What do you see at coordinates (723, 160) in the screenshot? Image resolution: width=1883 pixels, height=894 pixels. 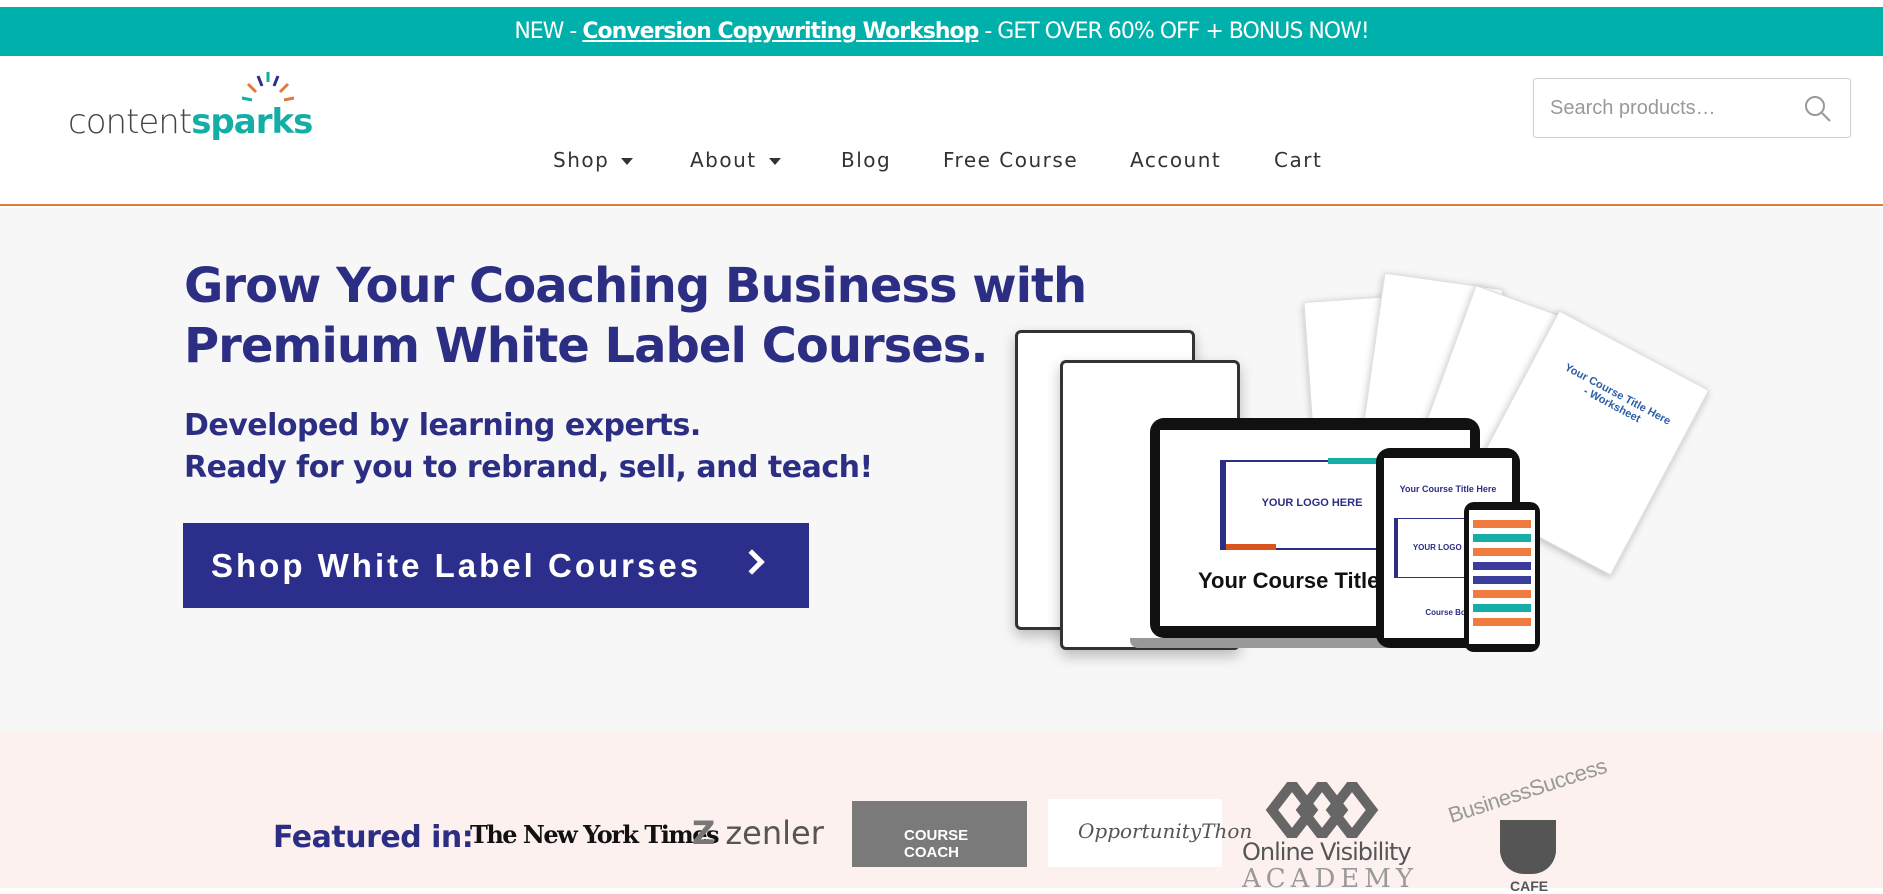 I see `nav-label: About` at bounding box center [723, 160].